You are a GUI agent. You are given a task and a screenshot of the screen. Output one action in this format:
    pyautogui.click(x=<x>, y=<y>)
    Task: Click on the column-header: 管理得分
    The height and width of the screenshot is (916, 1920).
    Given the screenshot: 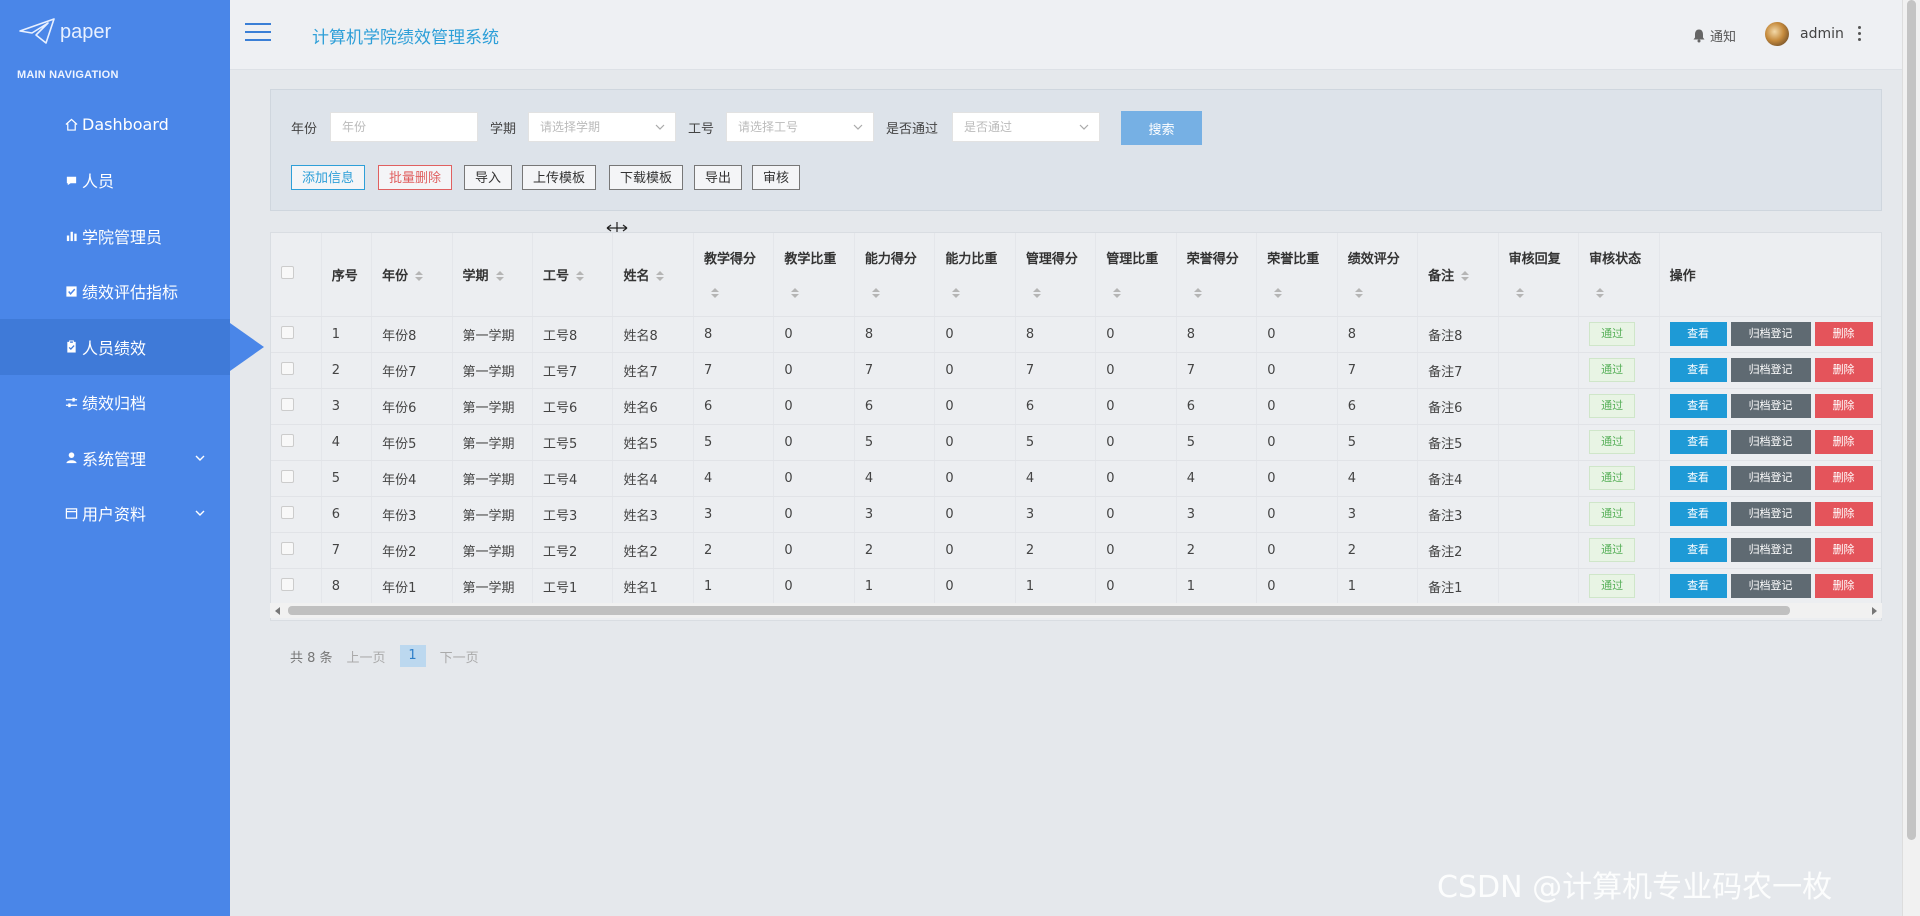 What is the action you would take?
    pyautogui.click(x=1056, y=275)
    